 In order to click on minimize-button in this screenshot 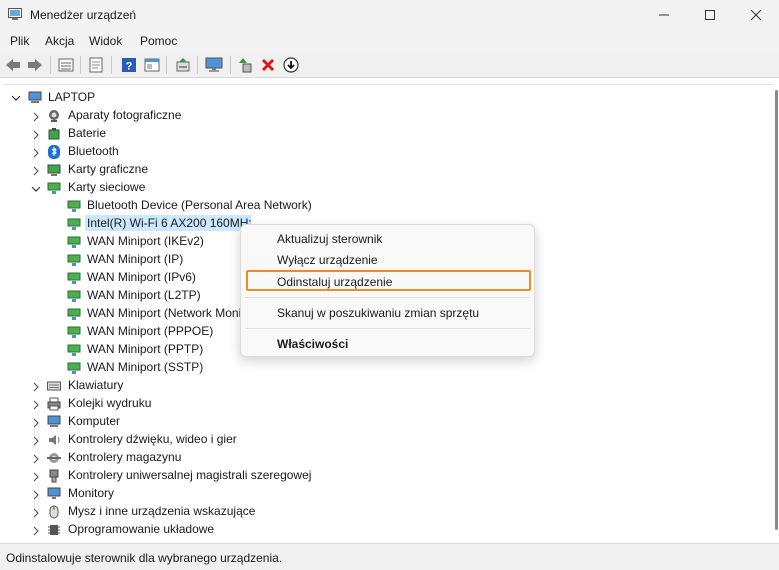, I will do `click(664, 15)`.